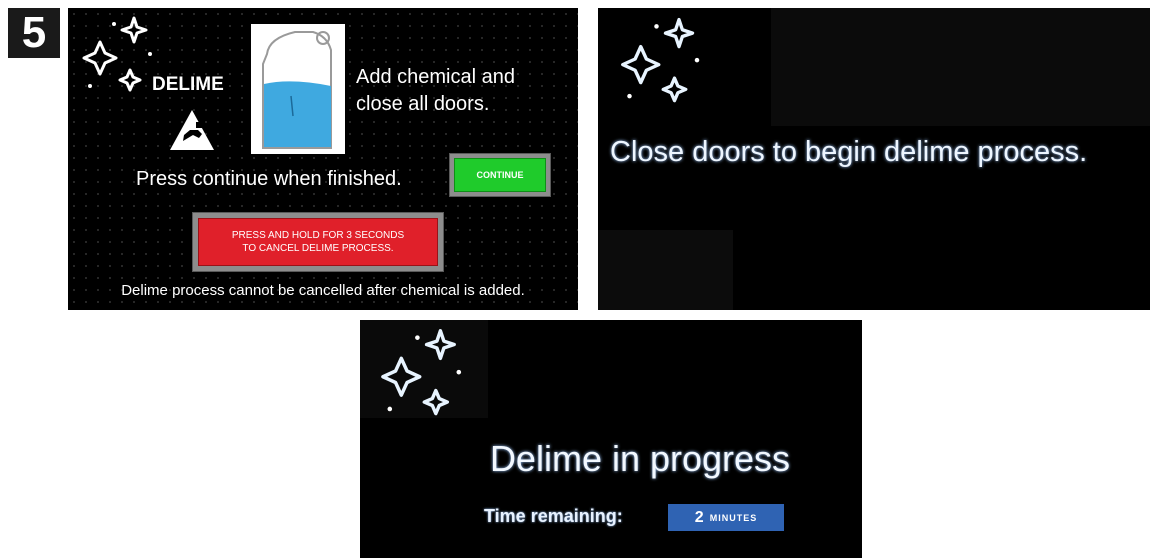 This screenshot has width=1150, height=558. Describe the element at coordinates (733, 517) in the screenshot. I see `time-unit: MINUTES` at that location.